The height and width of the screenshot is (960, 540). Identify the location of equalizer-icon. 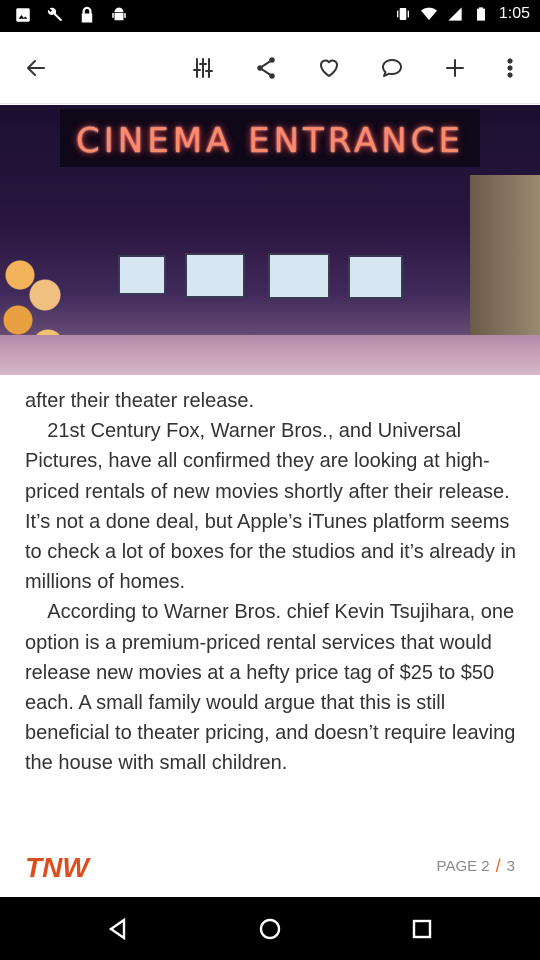
(203, 68).